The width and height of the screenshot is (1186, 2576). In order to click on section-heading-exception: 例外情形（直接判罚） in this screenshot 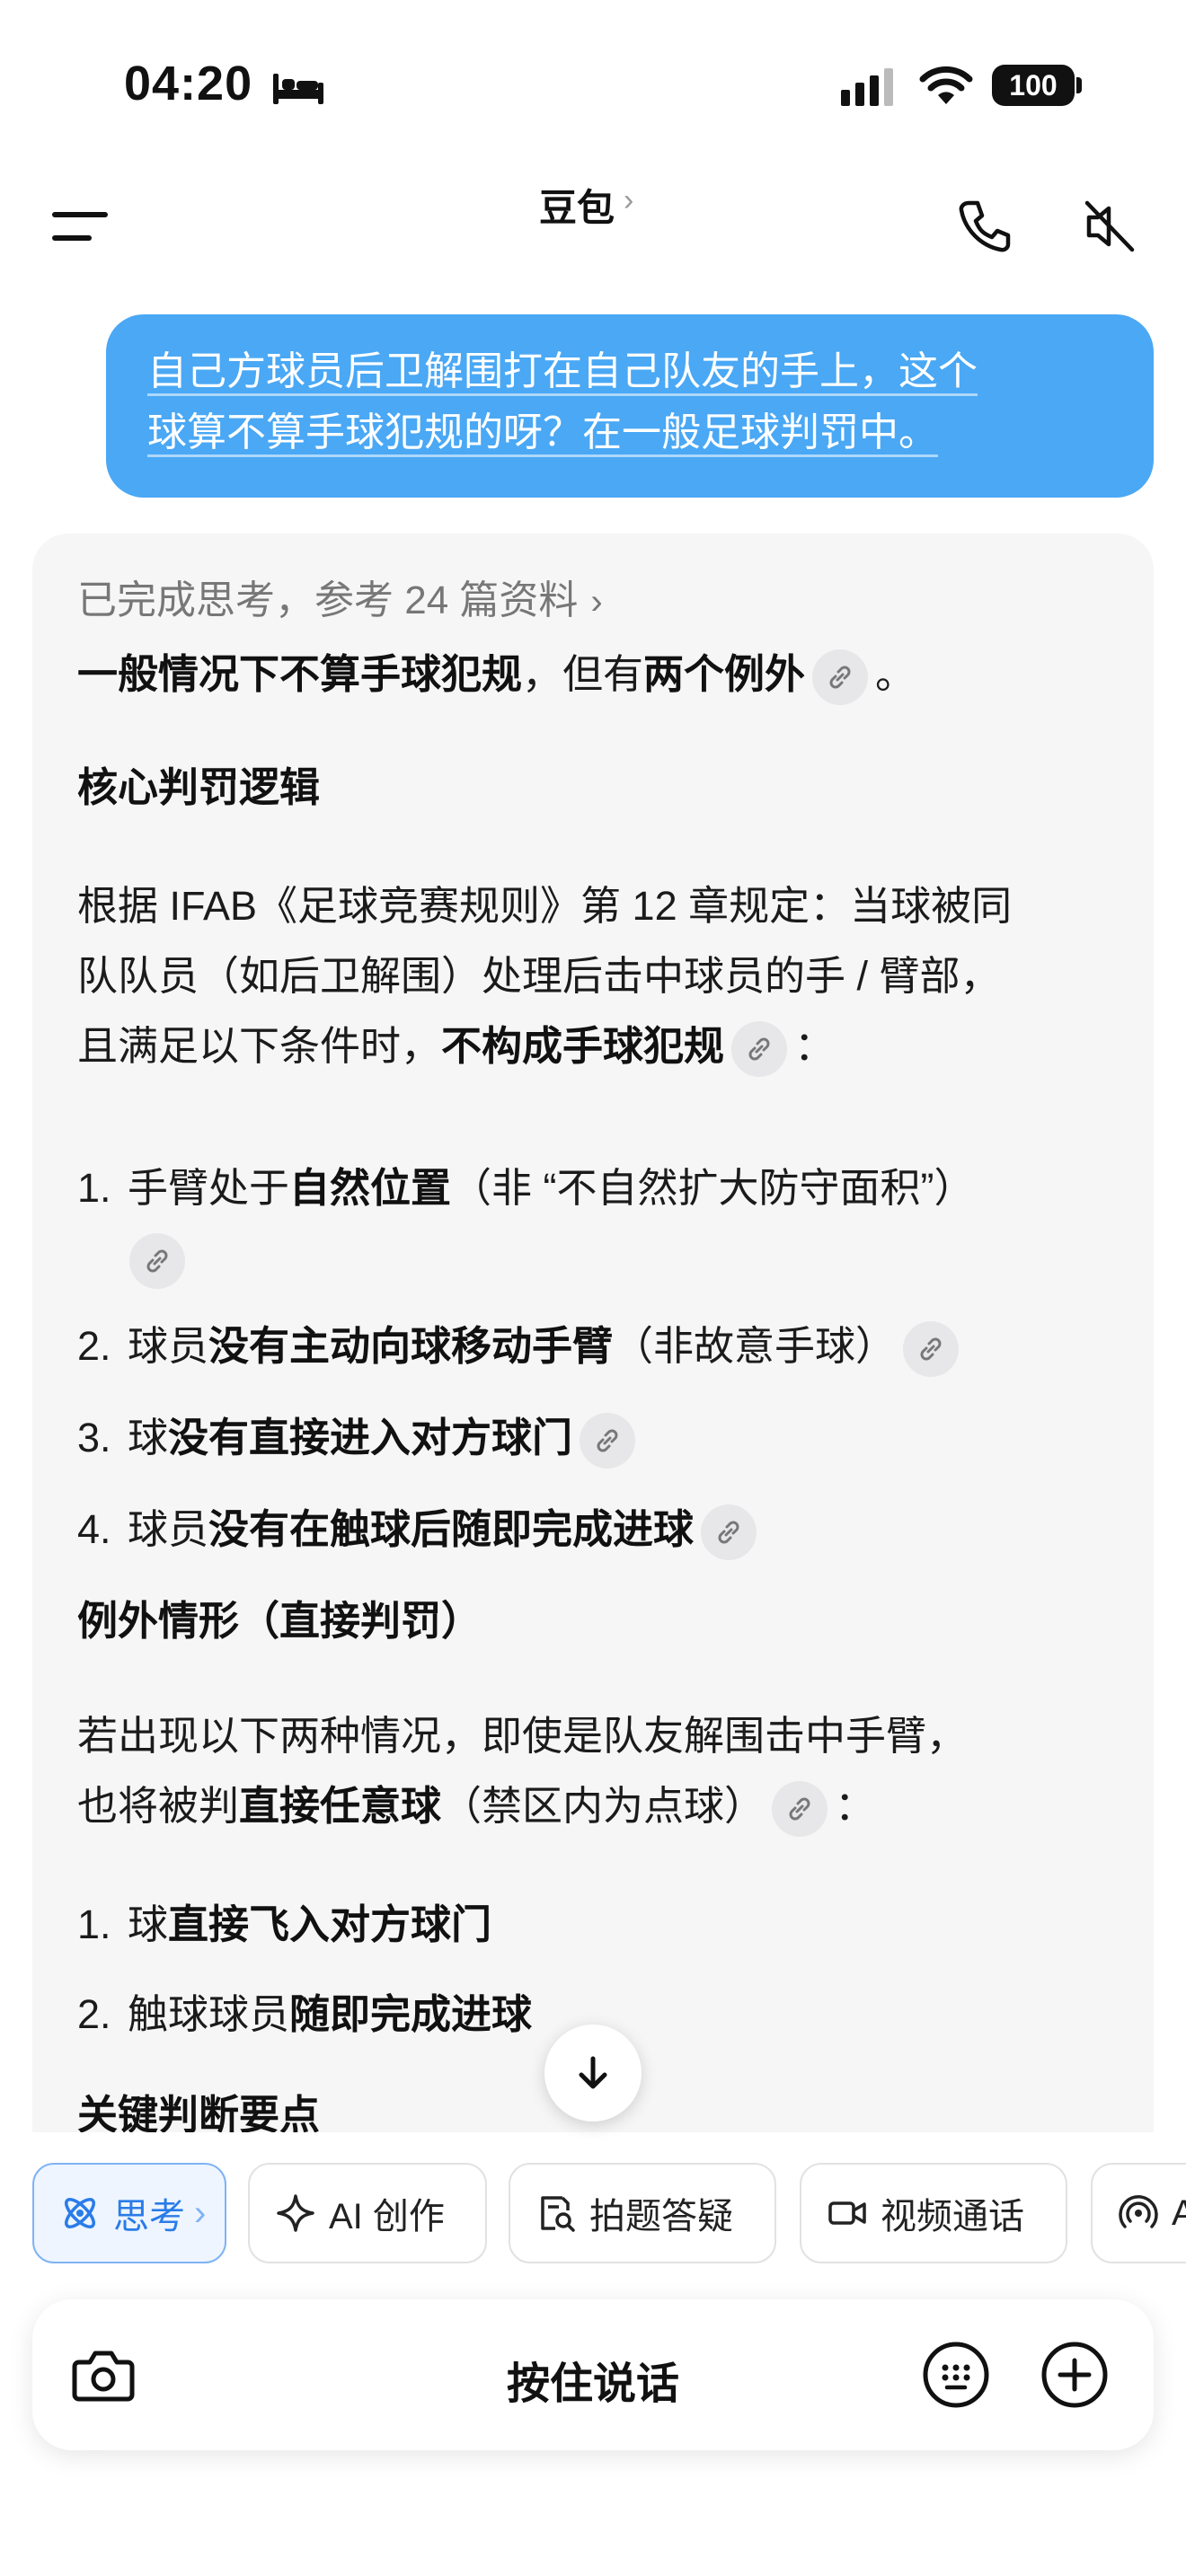, I will do `click(598, 1621)`.